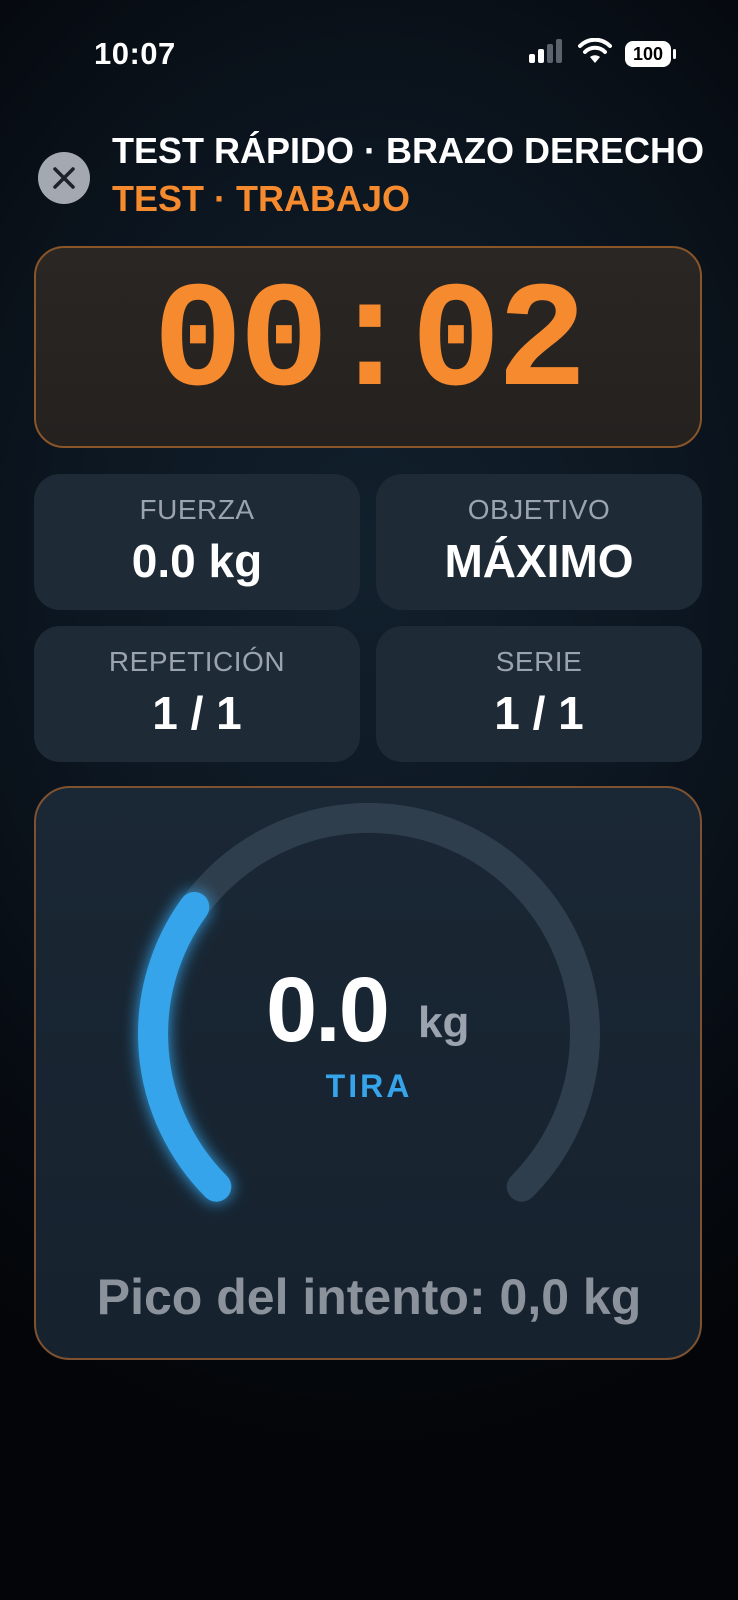 The height and width of the screenshot is (1600, 738). Describe the element at coordinates (444, 1022) in the screenshot. I see `gauge-unit: kg` at that location.